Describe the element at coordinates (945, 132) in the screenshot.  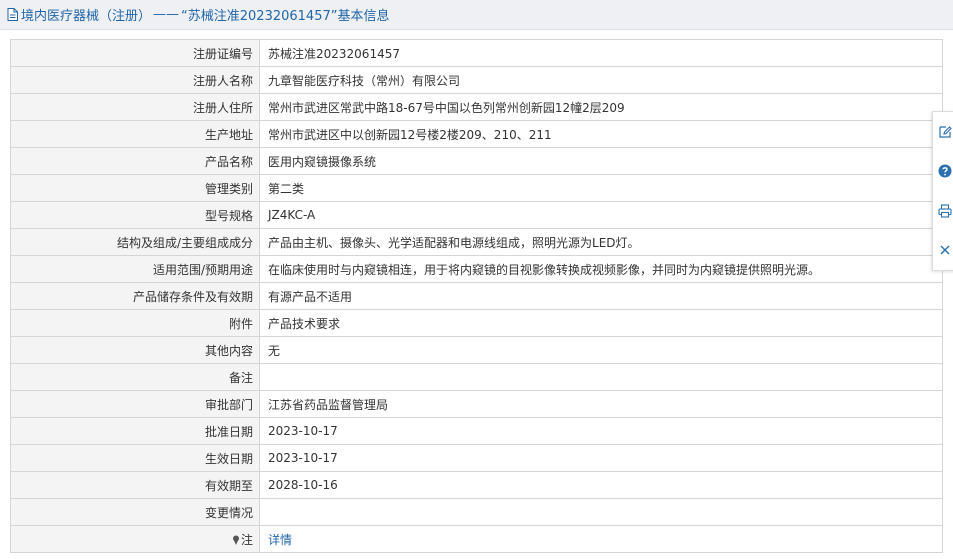
I see `edit-icon` at that location.